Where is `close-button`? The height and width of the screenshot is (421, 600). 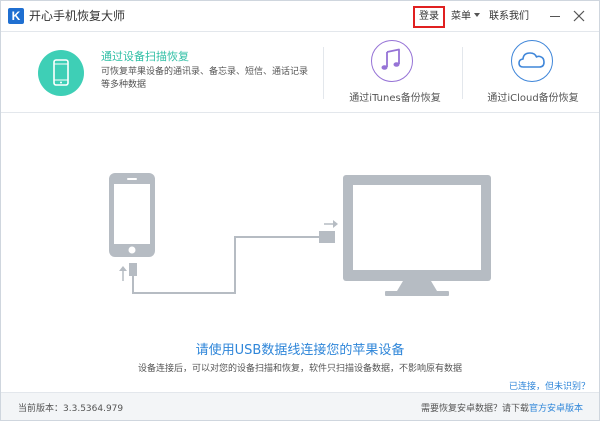 close-button is located at coordinates (579, 16).